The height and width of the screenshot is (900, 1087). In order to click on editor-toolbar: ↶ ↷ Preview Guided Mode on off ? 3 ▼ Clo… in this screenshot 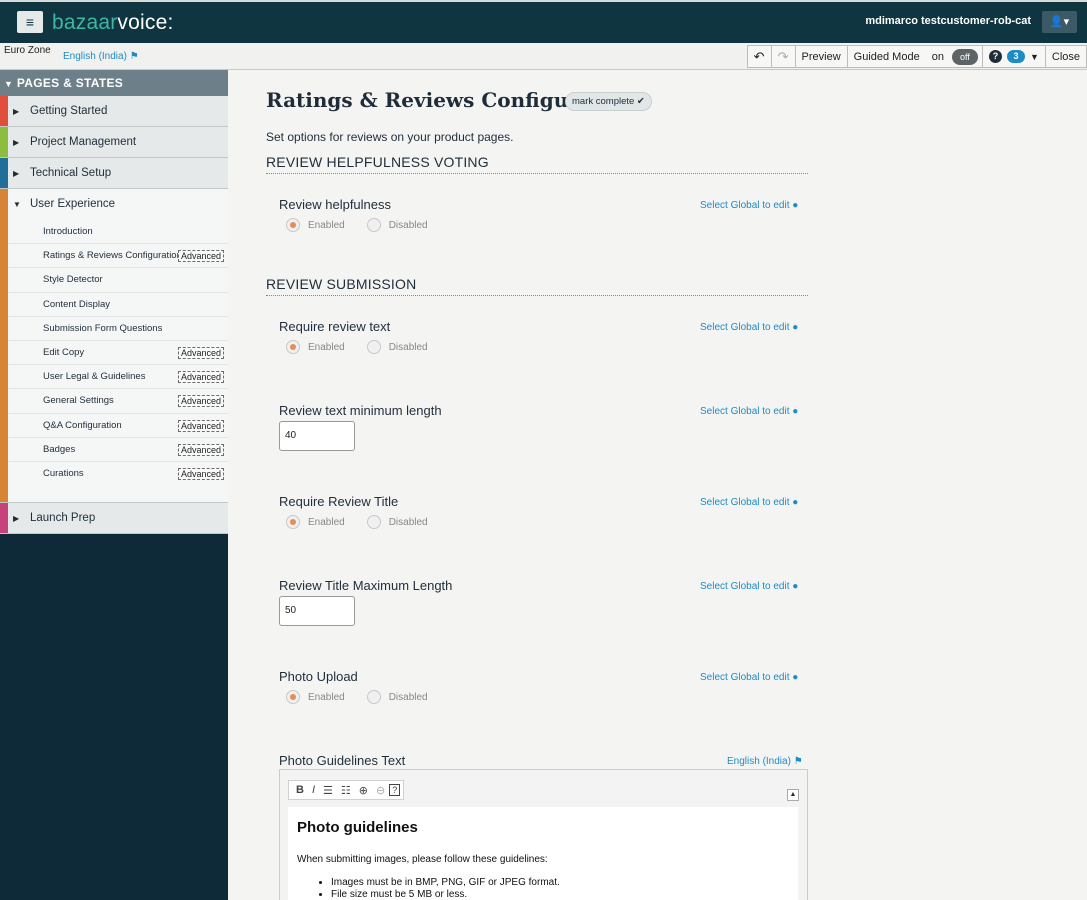, I will do `click(916, 56)`.